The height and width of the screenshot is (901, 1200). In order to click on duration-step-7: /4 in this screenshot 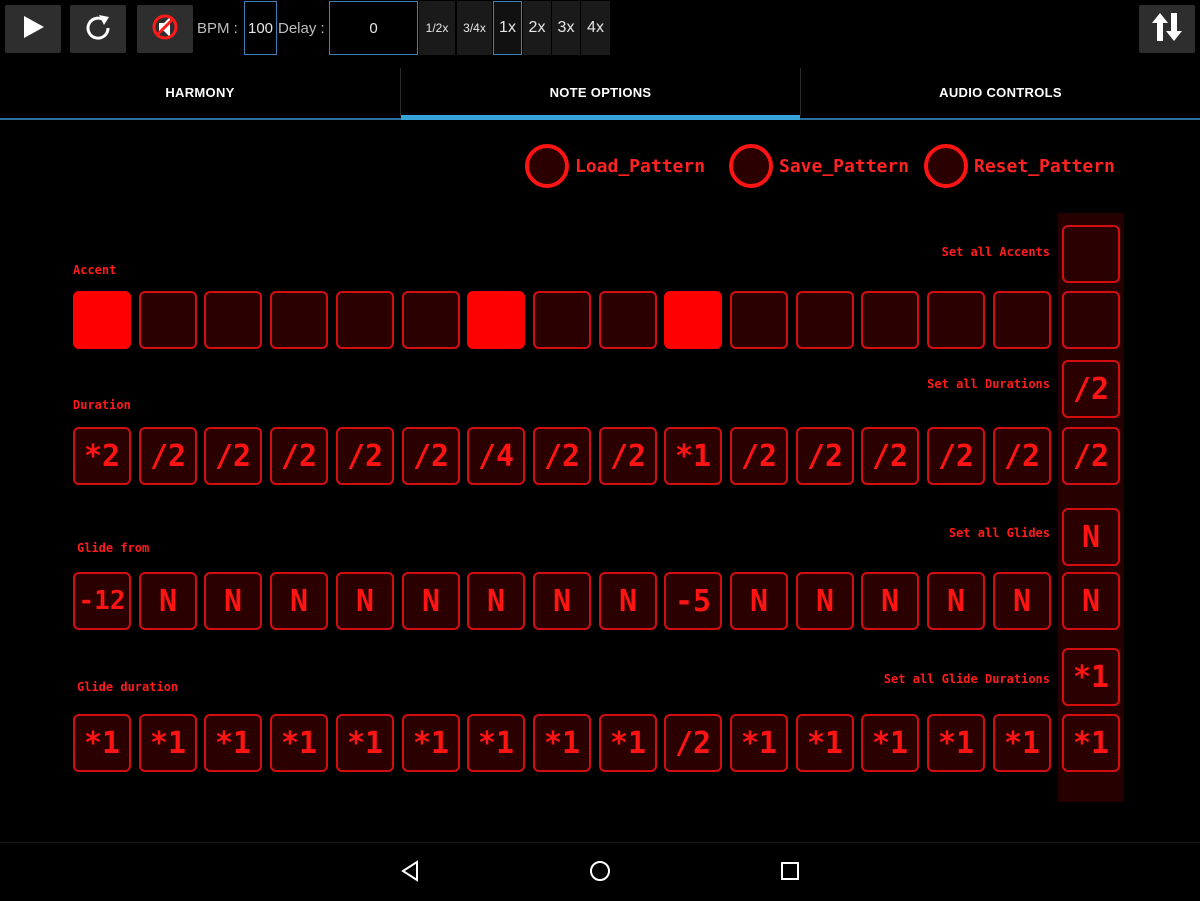, I will do `click(496, 456)`.